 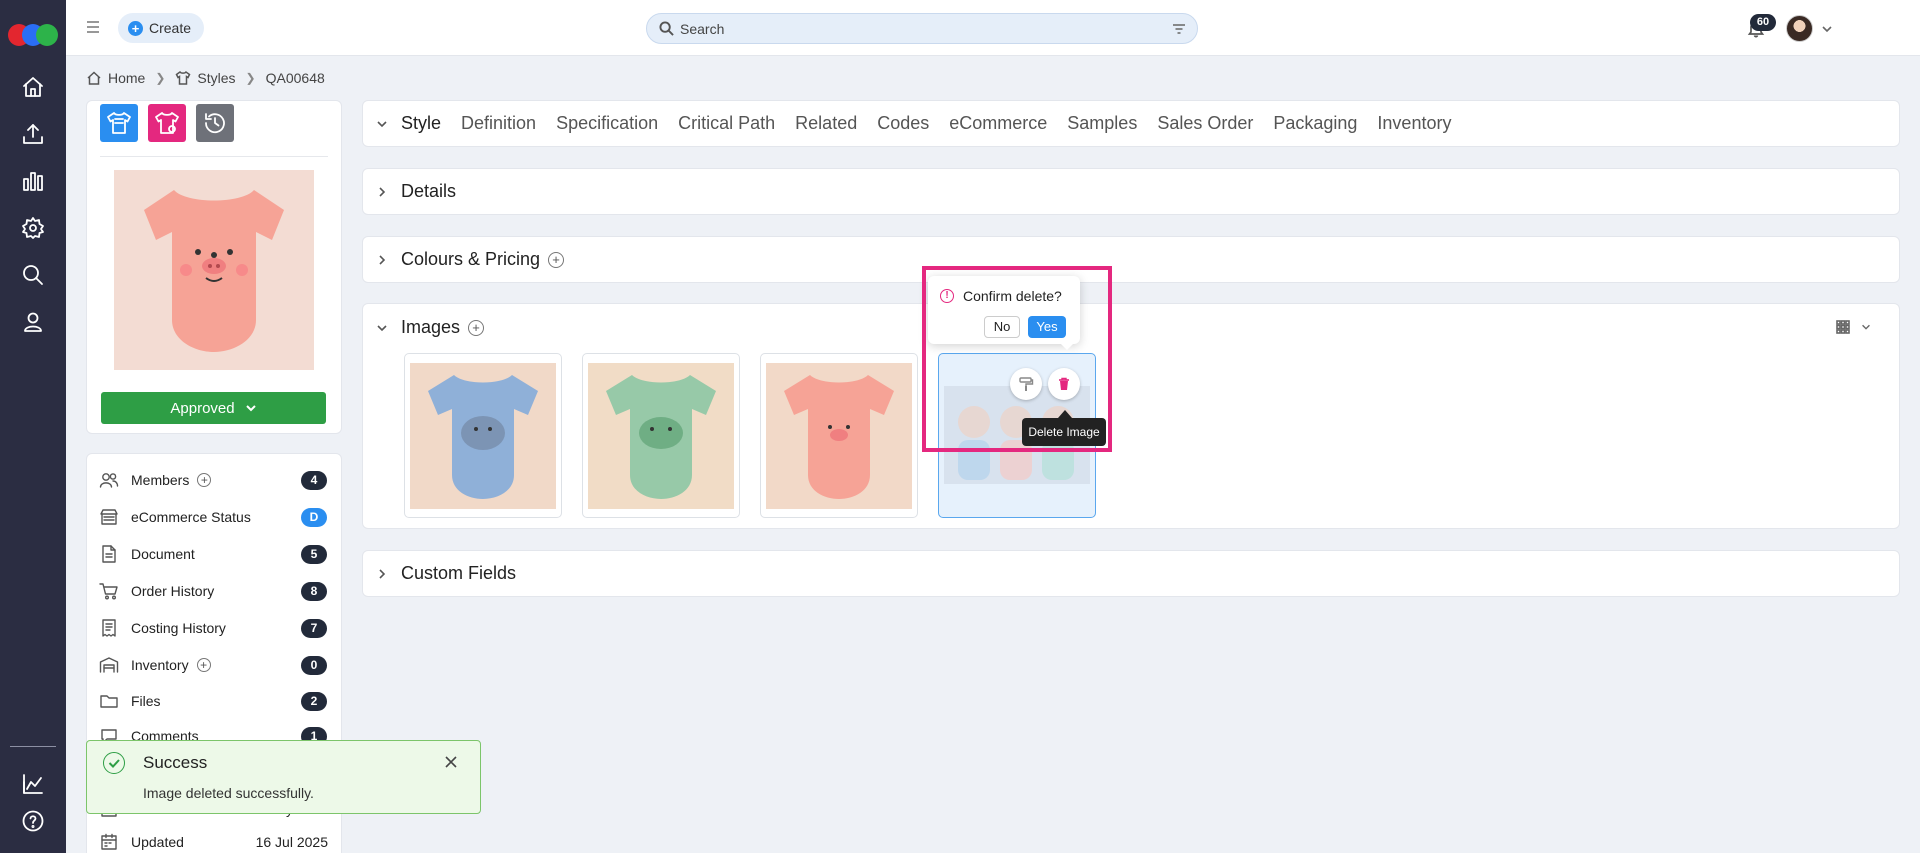 I want to click on tab-packaging: Packaging, so click(x=1315, y=123).